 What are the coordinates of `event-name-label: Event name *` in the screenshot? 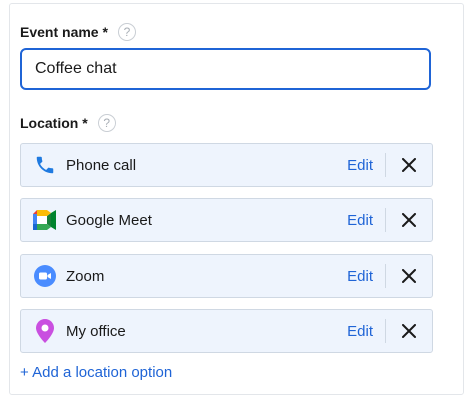 It's located at (64, 32).